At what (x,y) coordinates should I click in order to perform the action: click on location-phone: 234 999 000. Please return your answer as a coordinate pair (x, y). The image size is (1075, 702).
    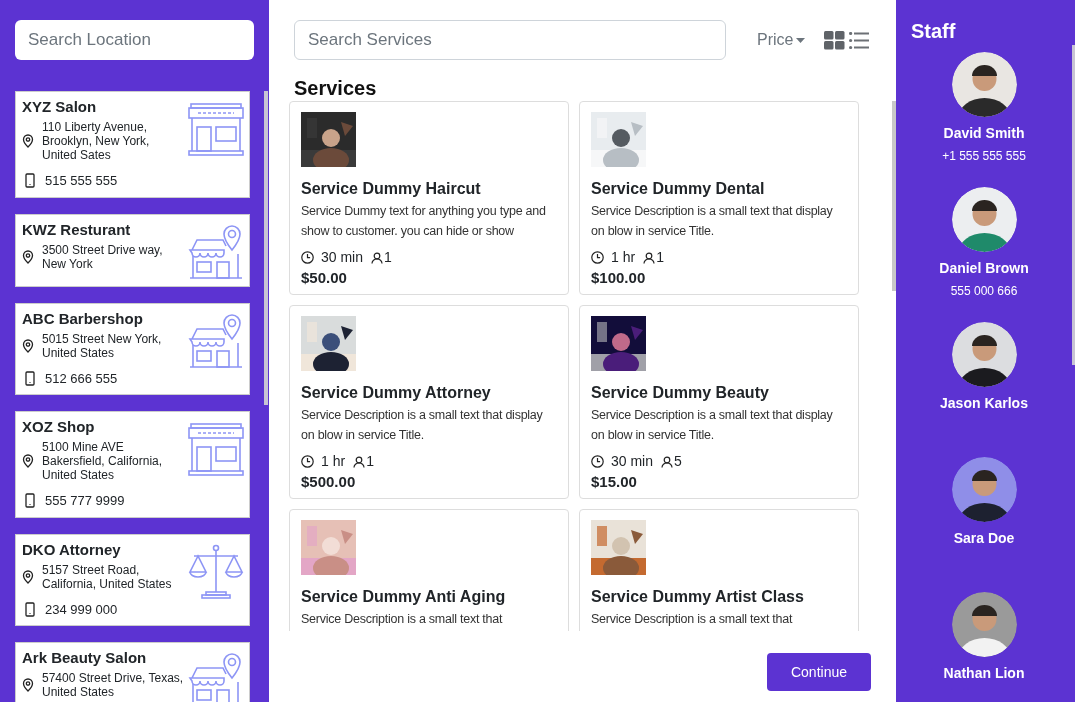
    Looking at the image, I should click on (81, 609).